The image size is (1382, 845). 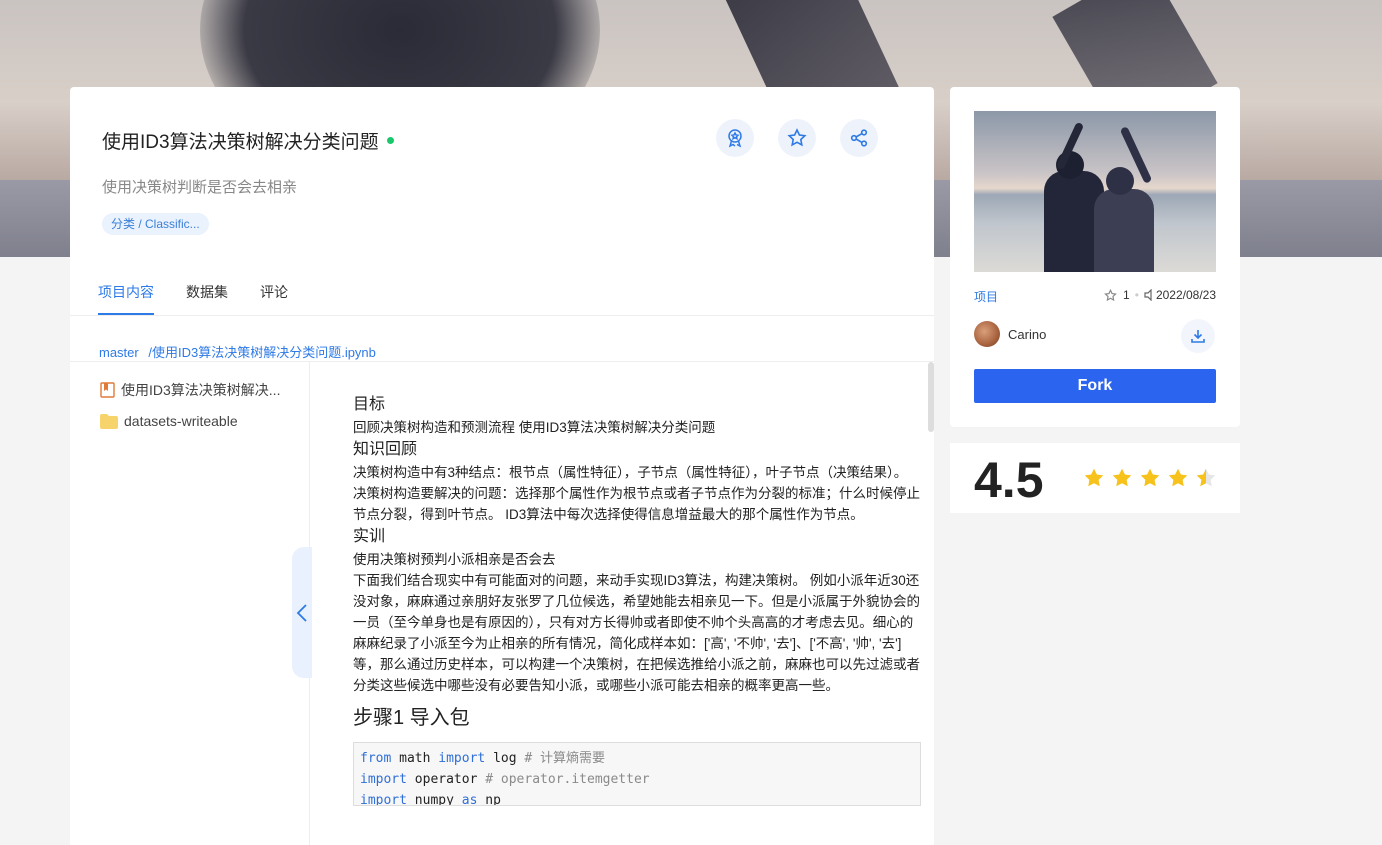 I want to click on rating-stars, so click(x=1153, y=478).